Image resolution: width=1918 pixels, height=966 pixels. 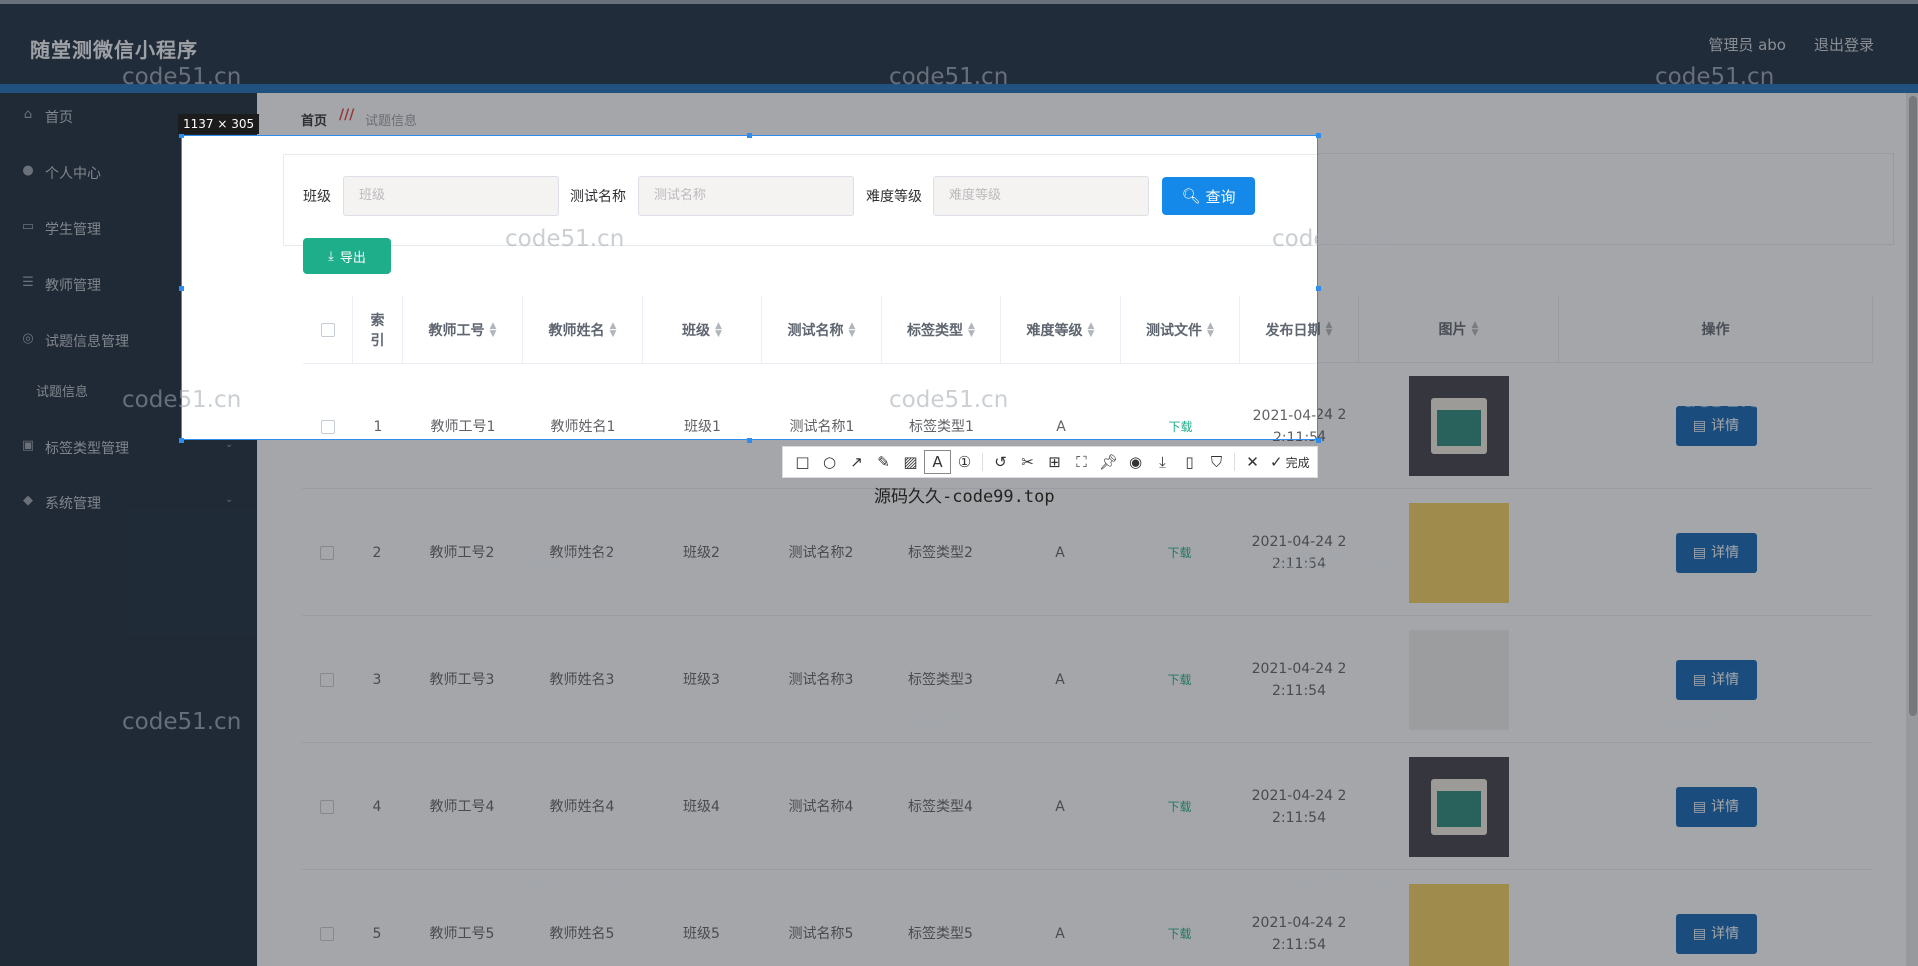 What do you see at coordinates (964, 462) in the screenshot?
I see `number-tool-icon: ①` at bounding box center [964, 462].